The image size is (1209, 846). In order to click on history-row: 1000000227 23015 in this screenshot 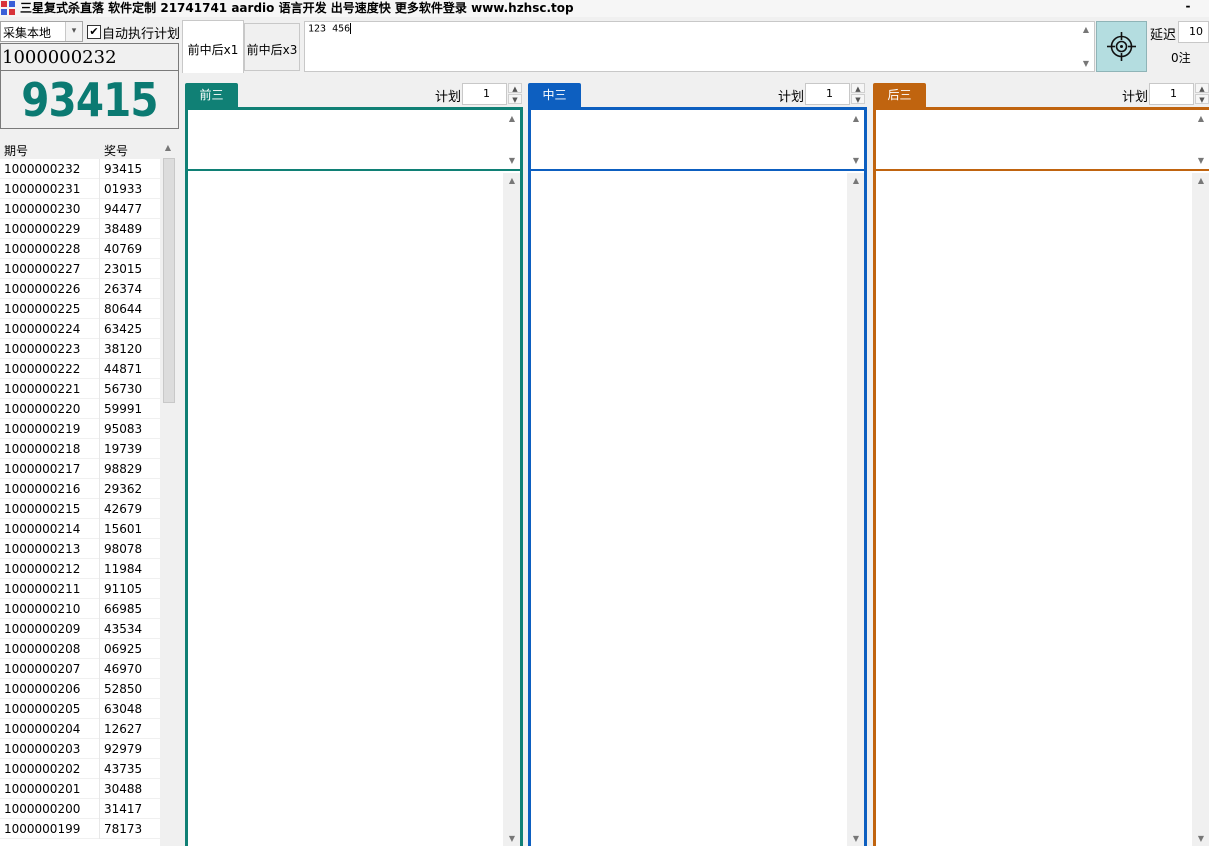, I will do `click(80, 269)`.